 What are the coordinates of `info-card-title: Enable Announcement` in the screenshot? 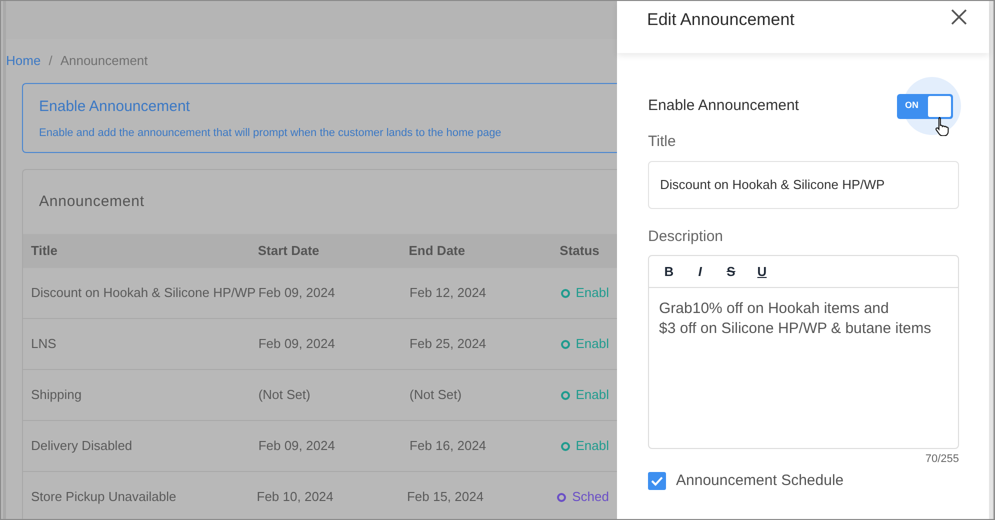 It's located at (115, 107).